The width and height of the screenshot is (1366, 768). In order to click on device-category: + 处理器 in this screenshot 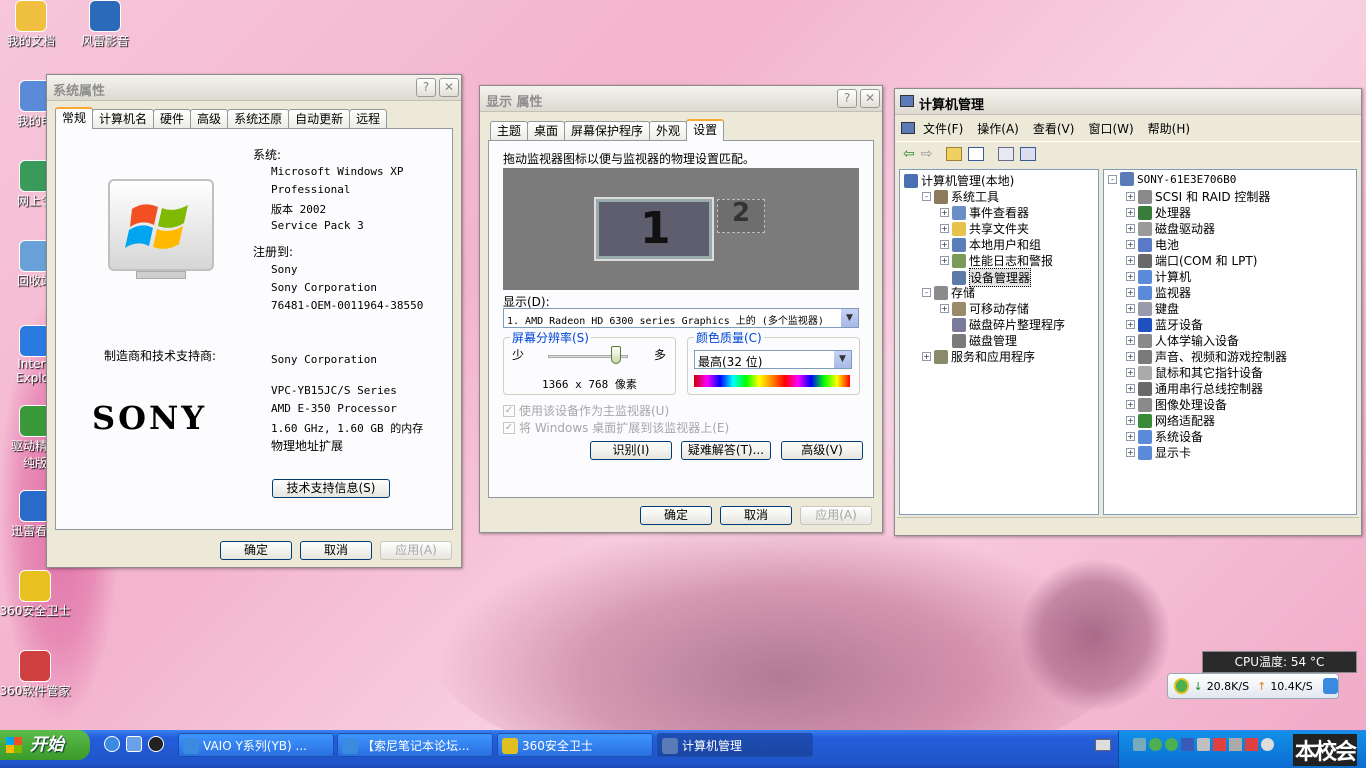, I will do `click(1158, 212)`.